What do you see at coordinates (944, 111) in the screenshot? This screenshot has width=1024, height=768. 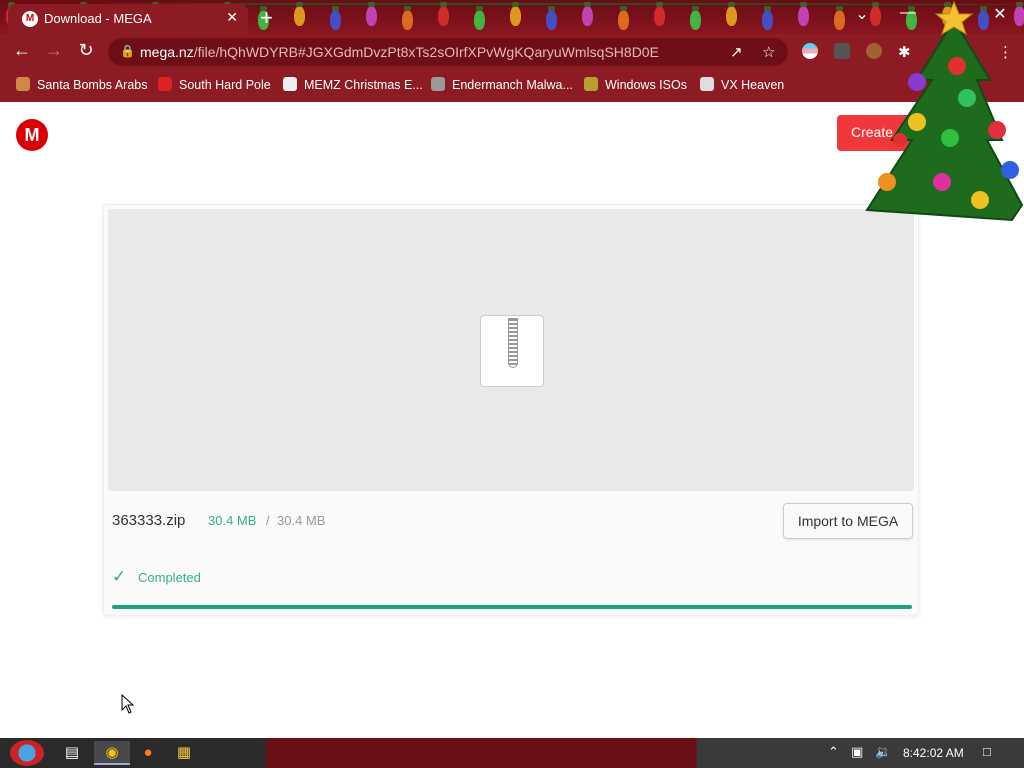 I see `christmas-tree-decoration` at bounding box center [944, 111].